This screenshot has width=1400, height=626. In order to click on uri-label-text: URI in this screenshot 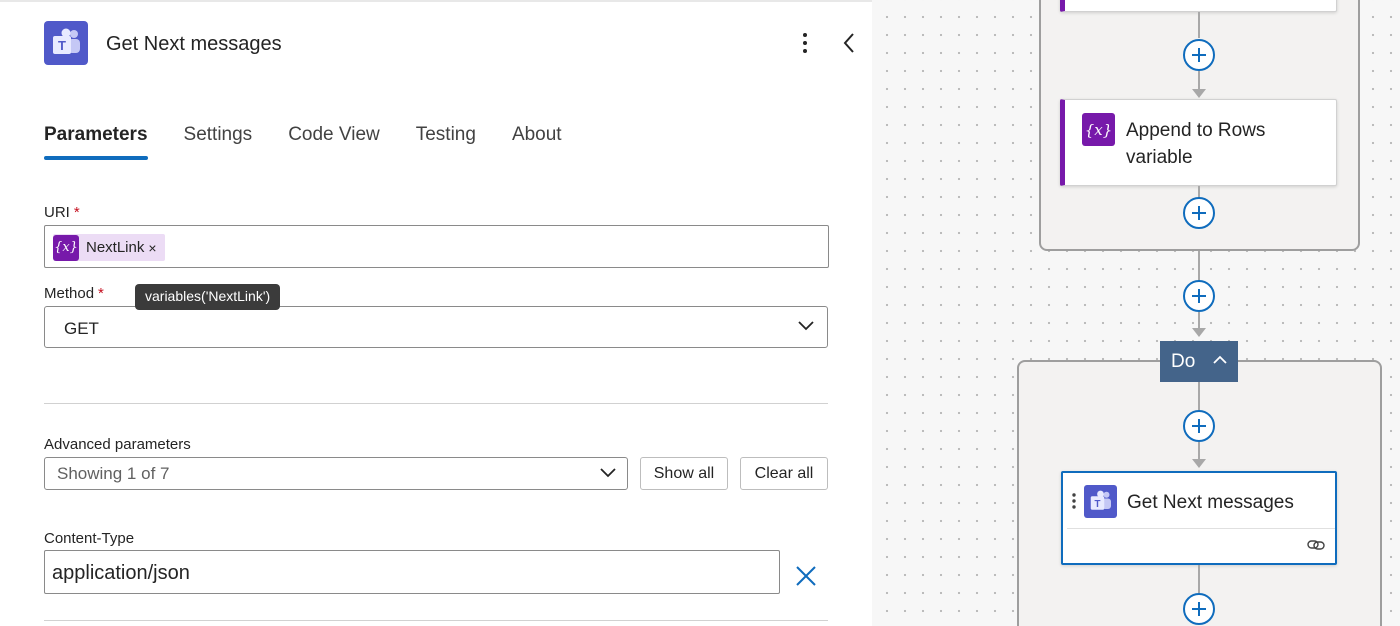, I will do `click(57, 212)`.